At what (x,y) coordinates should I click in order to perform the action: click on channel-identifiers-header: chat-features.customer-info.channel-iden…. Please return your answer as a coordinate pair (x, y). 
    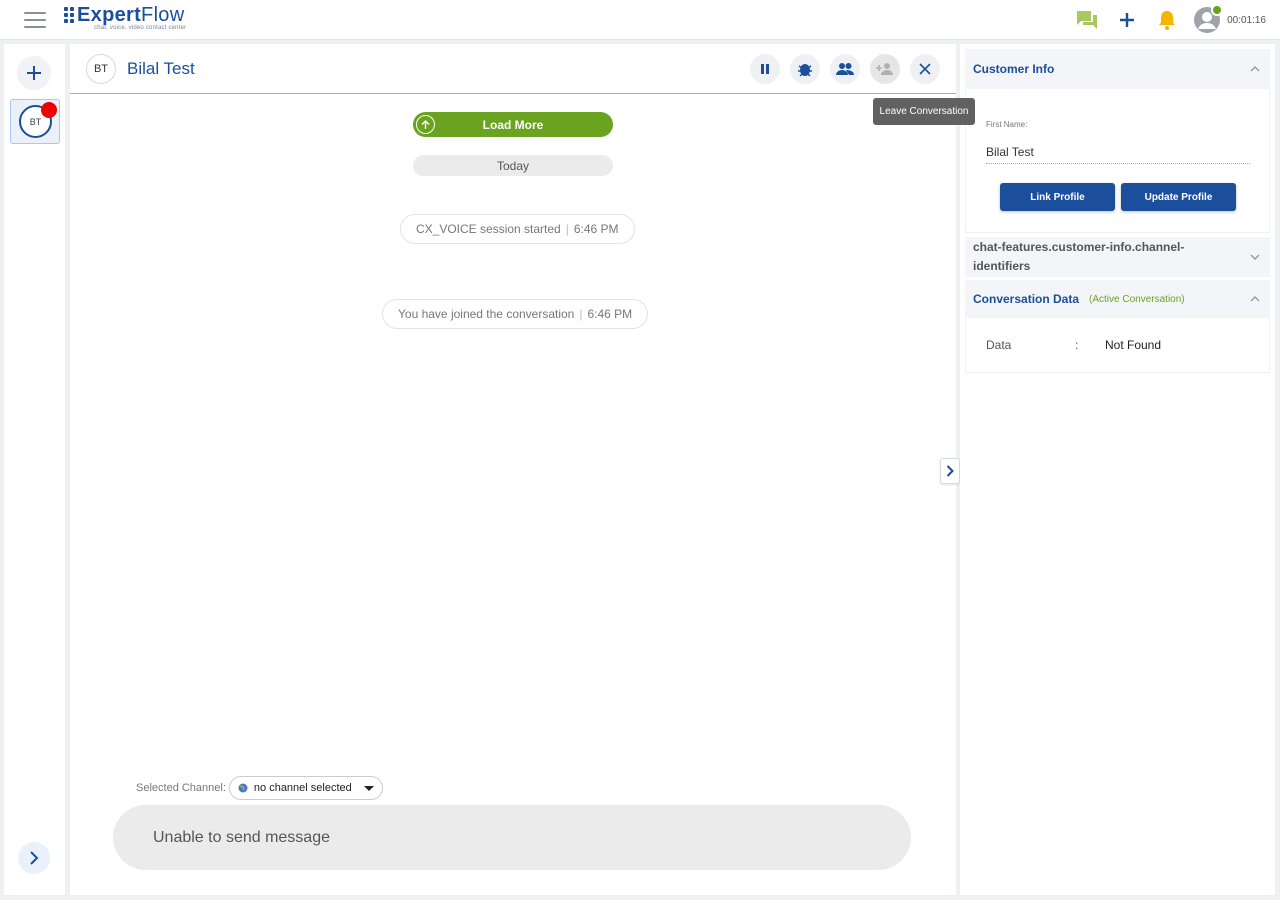
    Looking at the image, I should click on (1117, 257).